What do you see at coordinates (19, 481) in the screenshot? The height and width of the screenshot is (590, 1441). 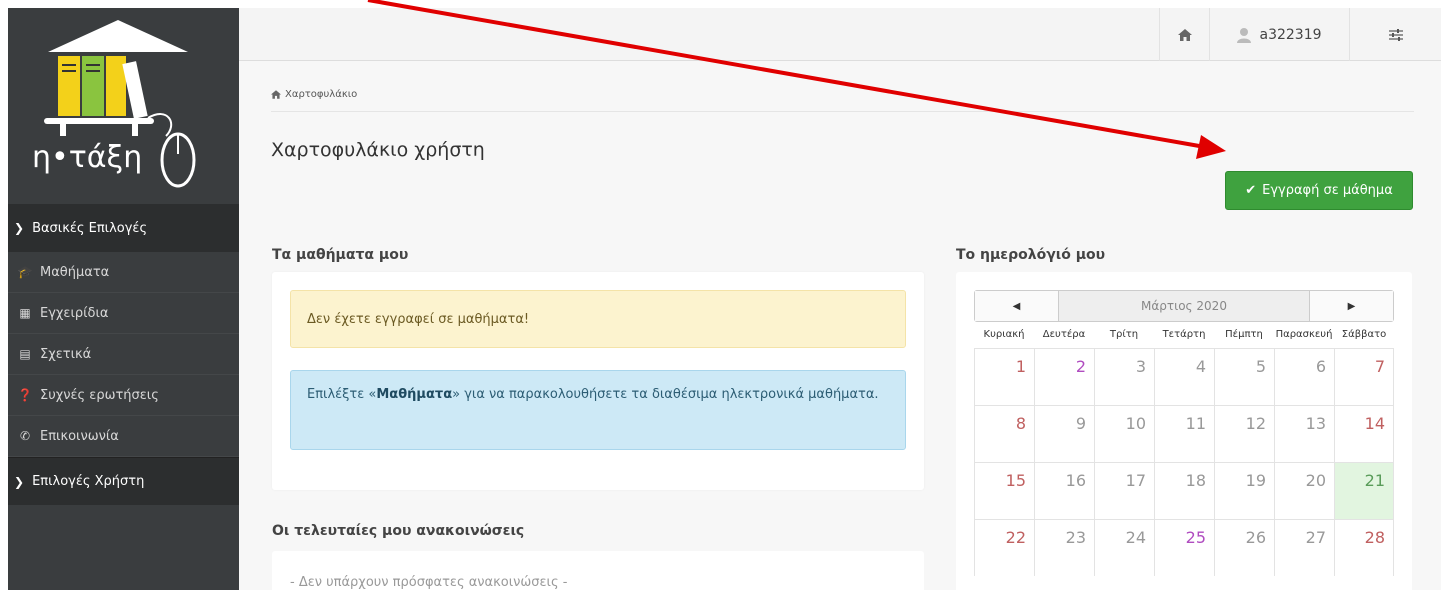 I see `chevron-right-icon: ❯` at bounding box center [19, 481].